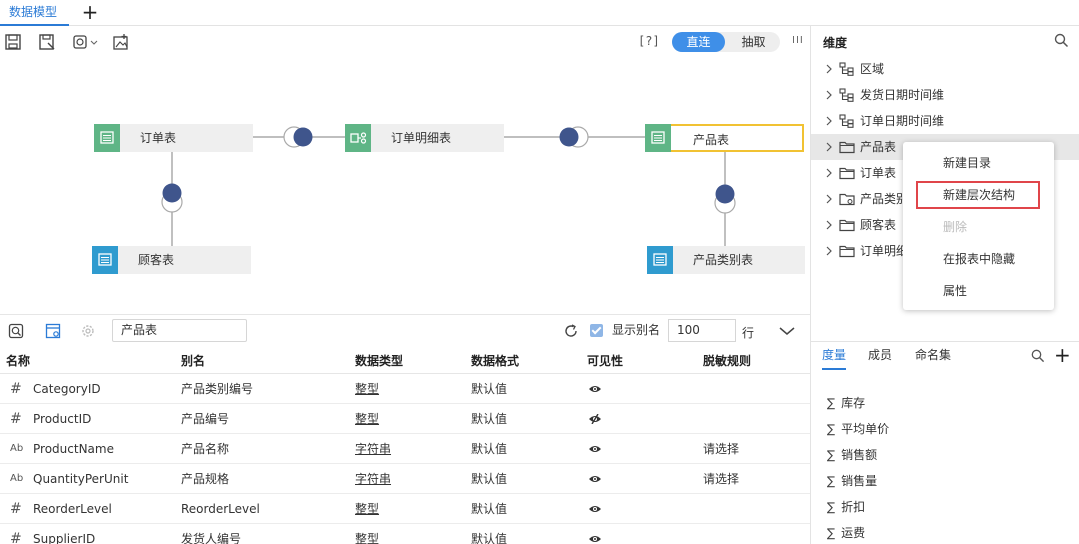 This screenshot has width=1079, height=544. Describe the element at coordinates (405, 479) in the screenshot. I see `table-row: Ab QuantityPerUnit 产品规格 字符串 默认值 请选择` at that location.